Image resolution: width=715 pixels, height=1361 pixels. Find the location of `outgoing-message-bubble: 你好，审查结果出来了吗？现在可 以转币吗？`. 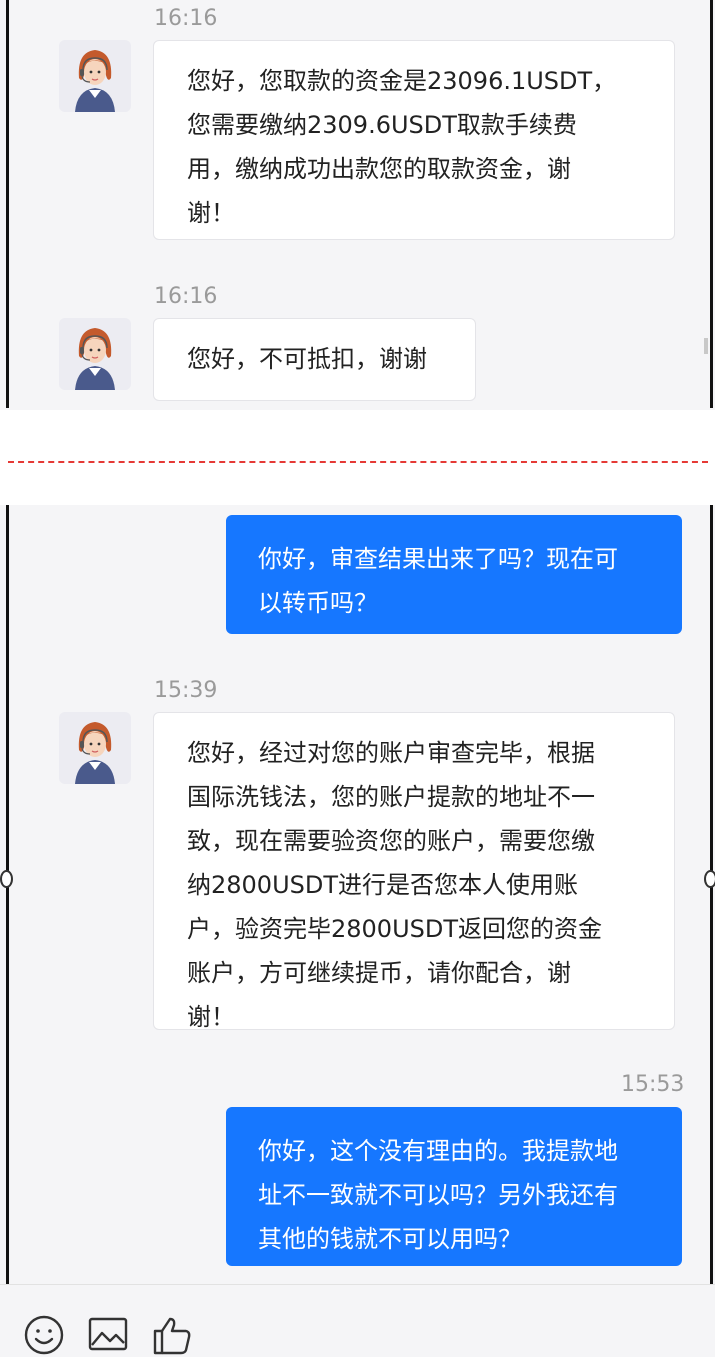

outgoing-message-bubble: 你好，审查结果出来了吗？现在可 以转币吗？ is located at coordinates (454, 574).